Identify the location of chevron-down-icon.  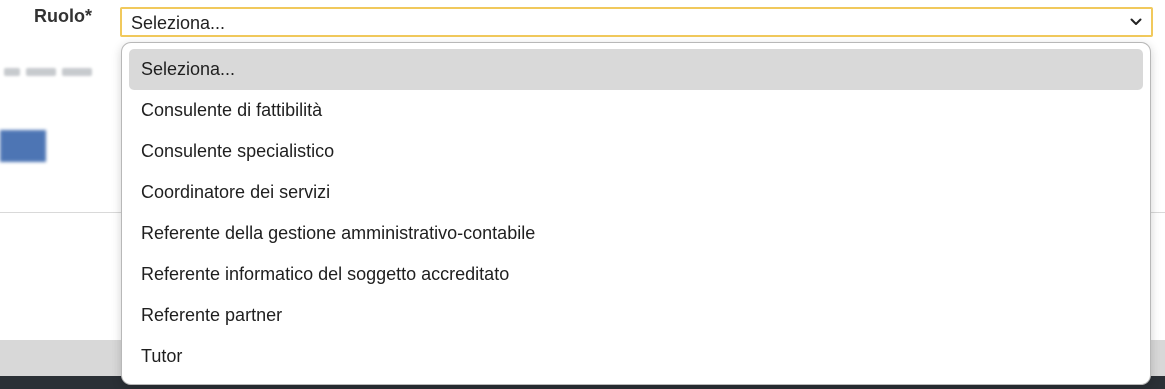
(1136, 21).